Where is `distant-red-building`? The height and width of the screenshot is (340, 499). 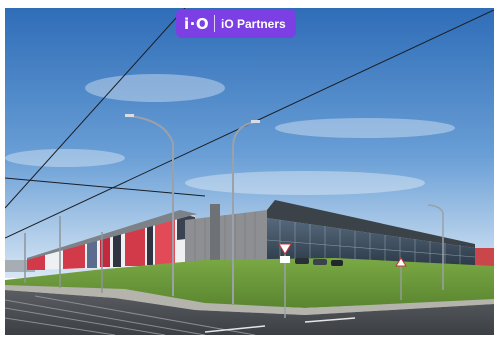 distant-red-building is located at coordinates (483, 258).